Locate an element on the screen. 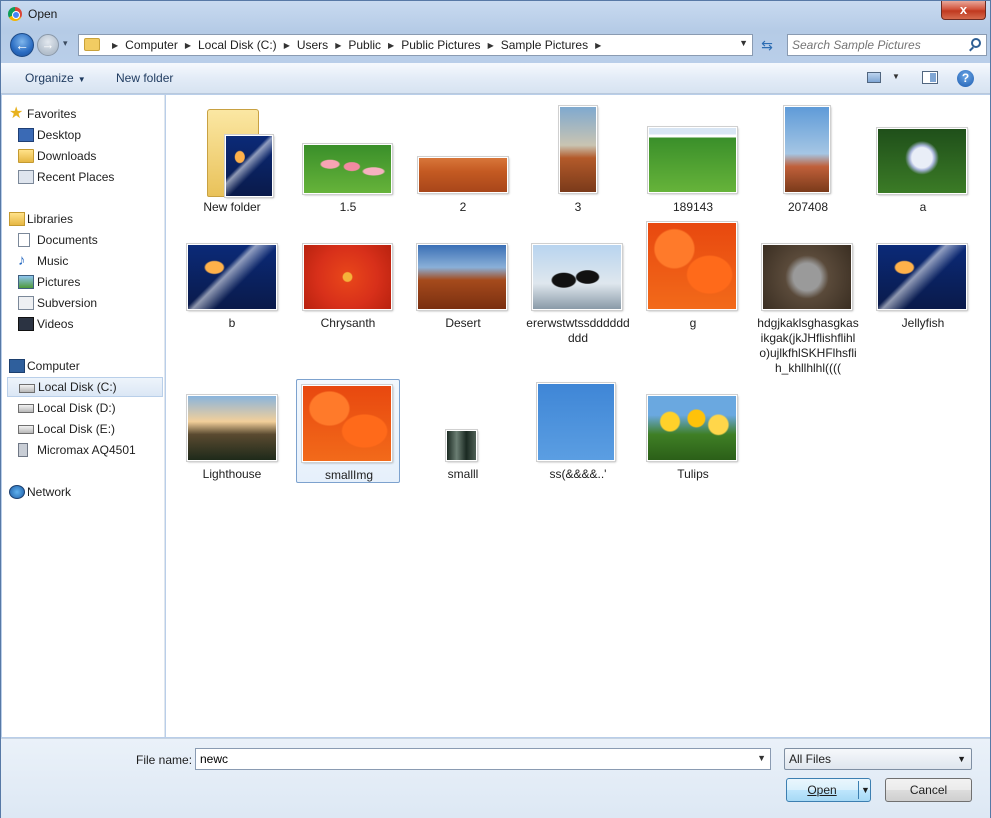 The image size is (991, 818). preview-pane-icon is located at coordinates (930, 77).